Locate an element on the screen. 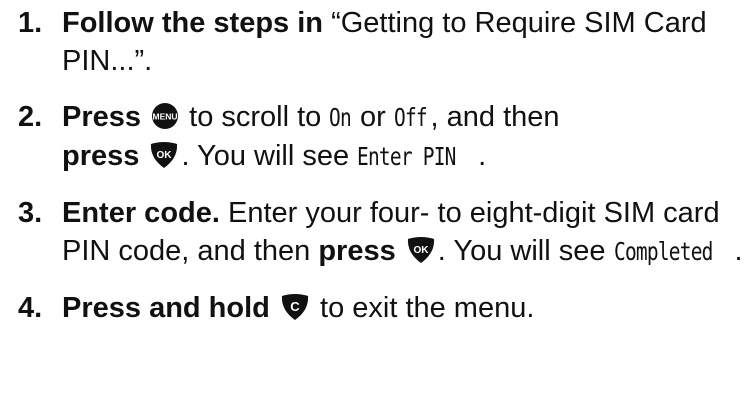 Image resolution: width=750 pixels, height=410 pixels. step-bold-text: Press is located at coordinates (102, 117).